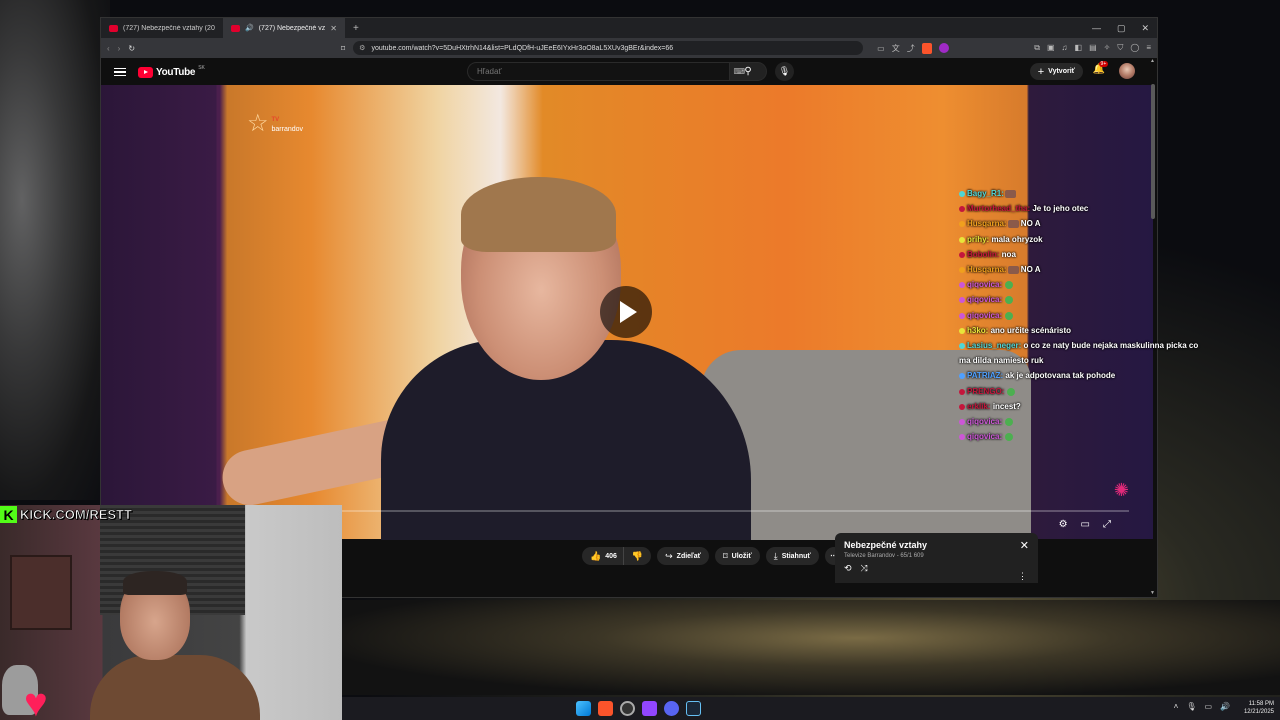 This screenshot has height=720, width=1280. What do you see at coordinates (748, 71) in the screenshot?
I see `search-icon: ⚲` at bounding box center [748, 71].